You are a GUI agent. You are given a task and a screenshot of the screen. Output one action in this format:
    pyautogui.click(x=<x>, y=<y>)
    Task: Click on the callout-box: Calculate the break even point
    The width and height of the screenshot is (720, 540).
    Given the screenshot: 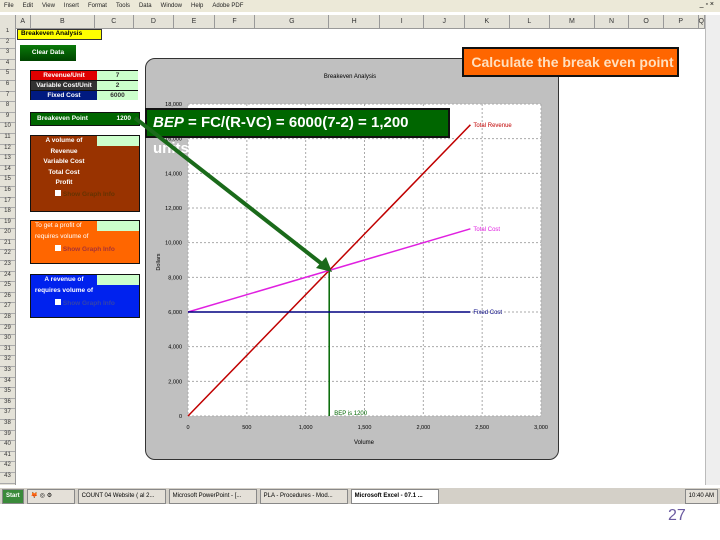 What is the action you would take?
    pyautogui.click(x=570, y=62)
    